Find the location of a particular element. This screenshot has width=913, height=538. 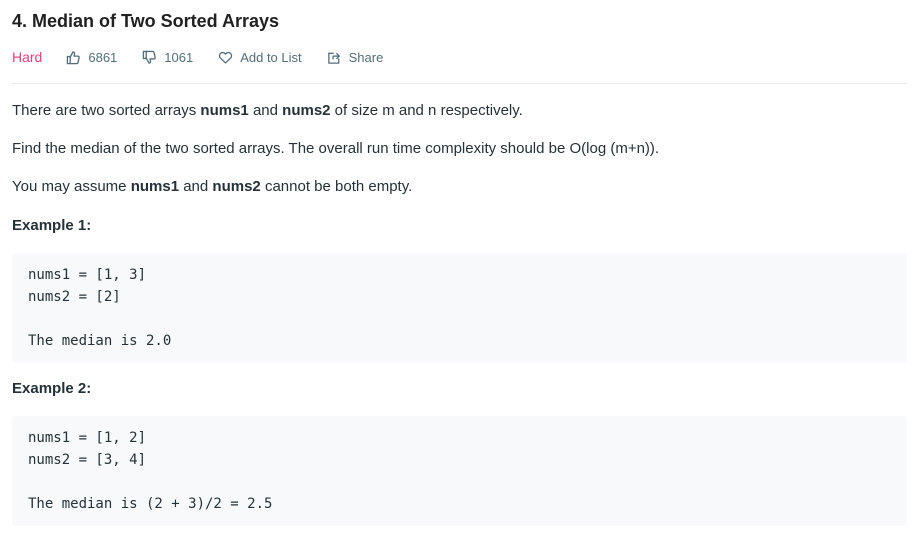

p1-text-start: There are two sorted arrays is located at coordinates (106, 110).